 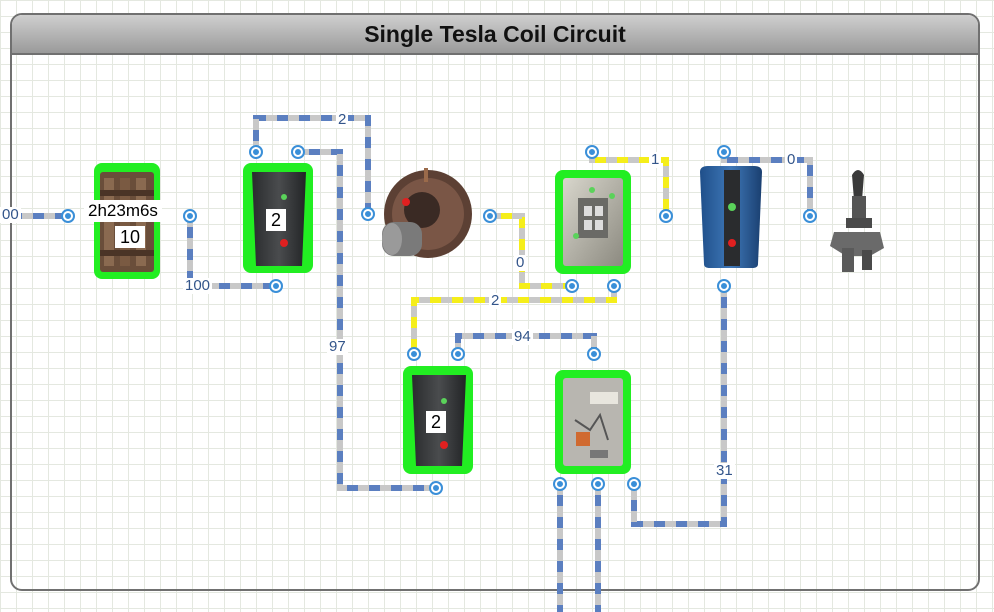 I want to click on wire-label-input: 00, so click(x=10, y=214).